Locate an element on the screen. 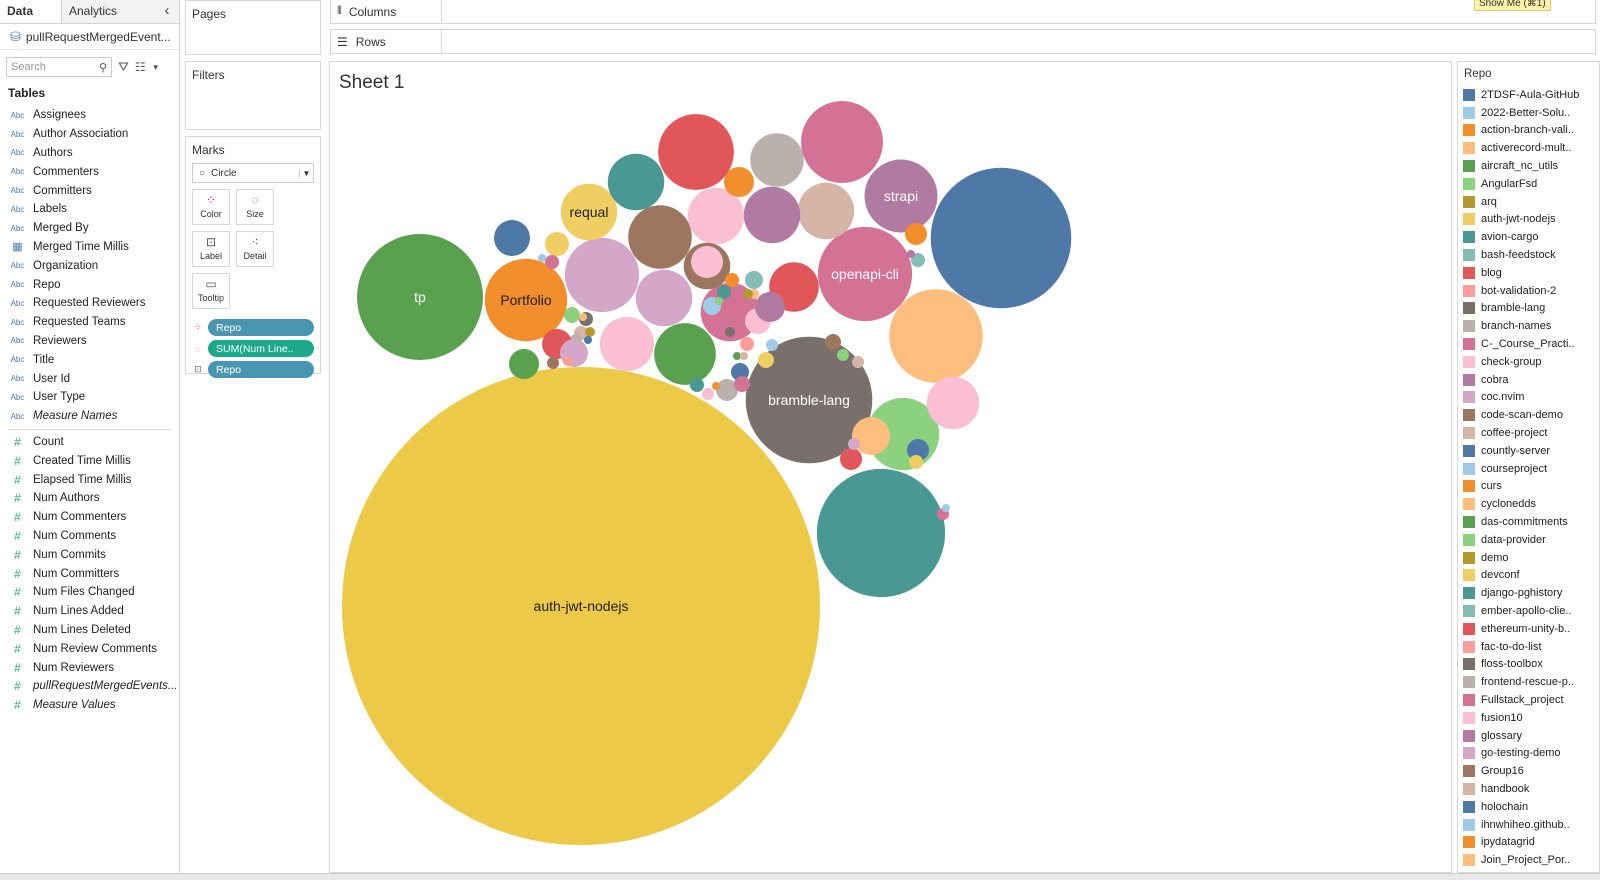 The width and height of the screenshot is (1600, 880). legend-item: courseproject is located at coordinates (1528, 469).